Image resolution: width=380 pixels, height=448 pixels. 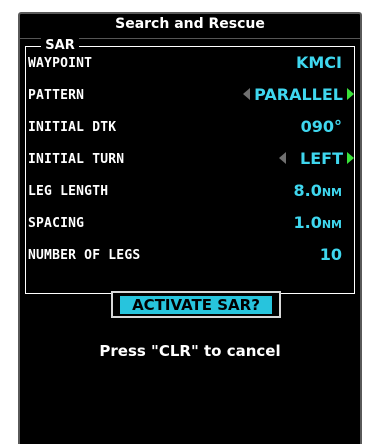 What do you see at coordinates (191, 63) in the screenshot?
I see `waypoint-row: WAYPOINT KMCI` at bounding box center [191, 63].